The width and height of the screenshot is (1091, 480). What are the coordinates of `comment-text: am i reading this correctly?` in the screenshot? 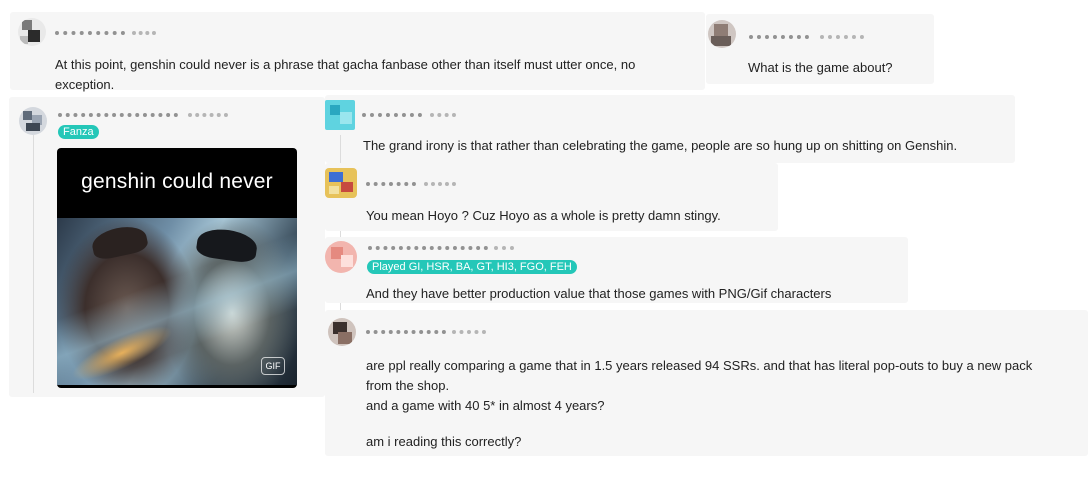 It's located at (444, 441).